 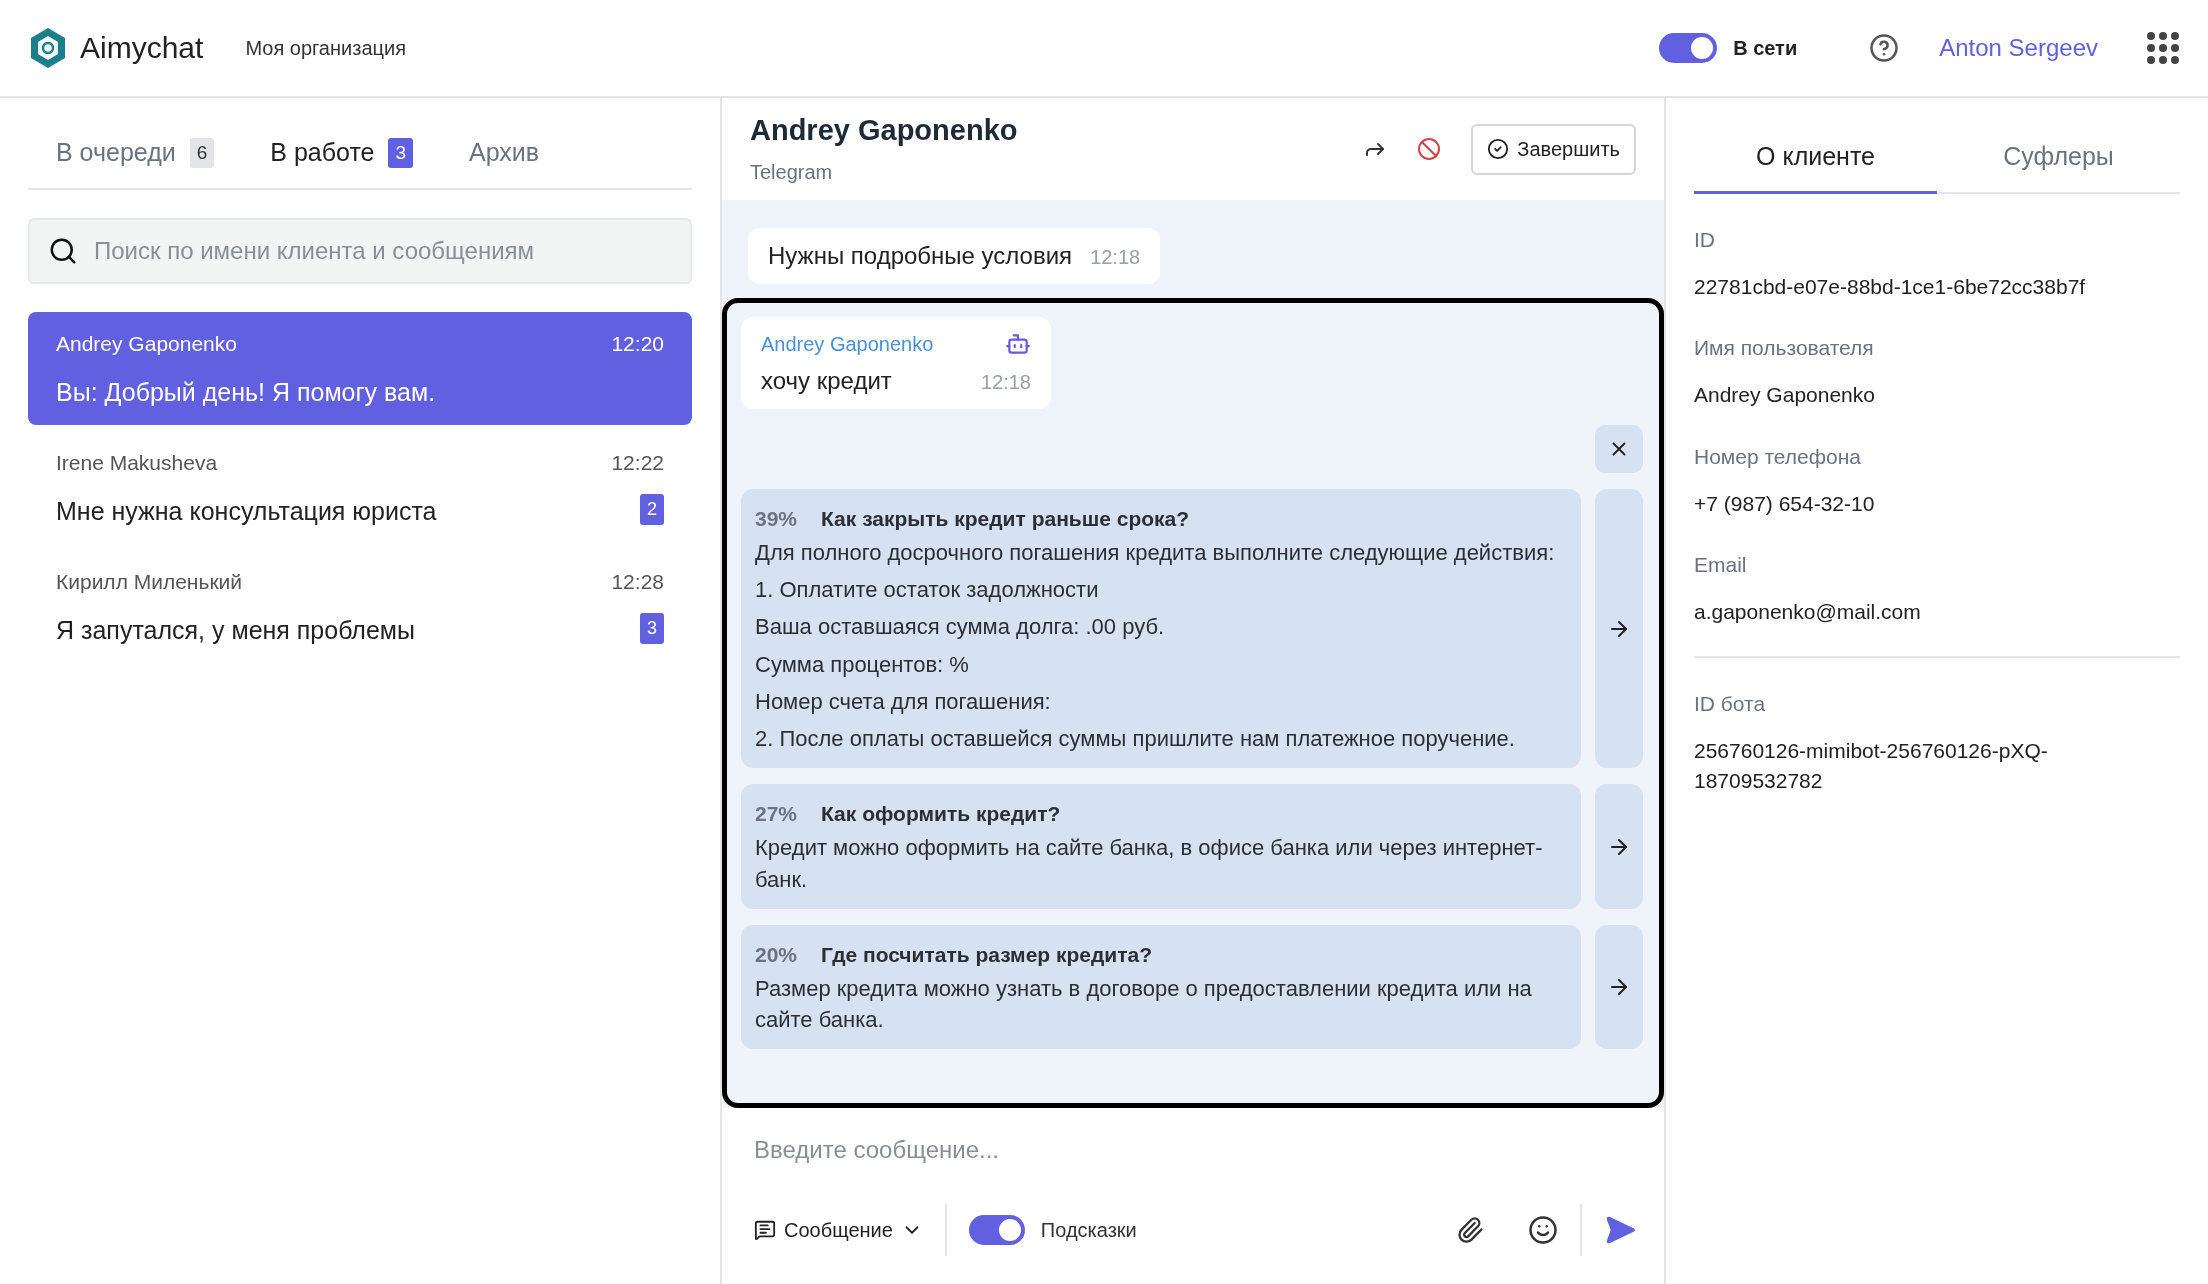 What do you see at coordinates (776, 954) in the screenshot?
I see `match-score: 20%` at bounding box center [776, 954].